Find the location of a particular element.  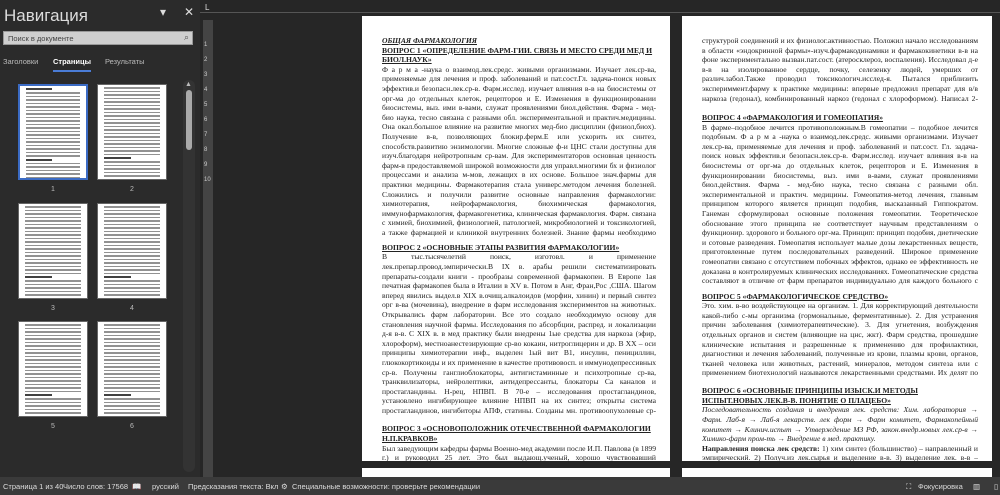

read-mode-icon: ▥ is located at coordinates (976, 486).